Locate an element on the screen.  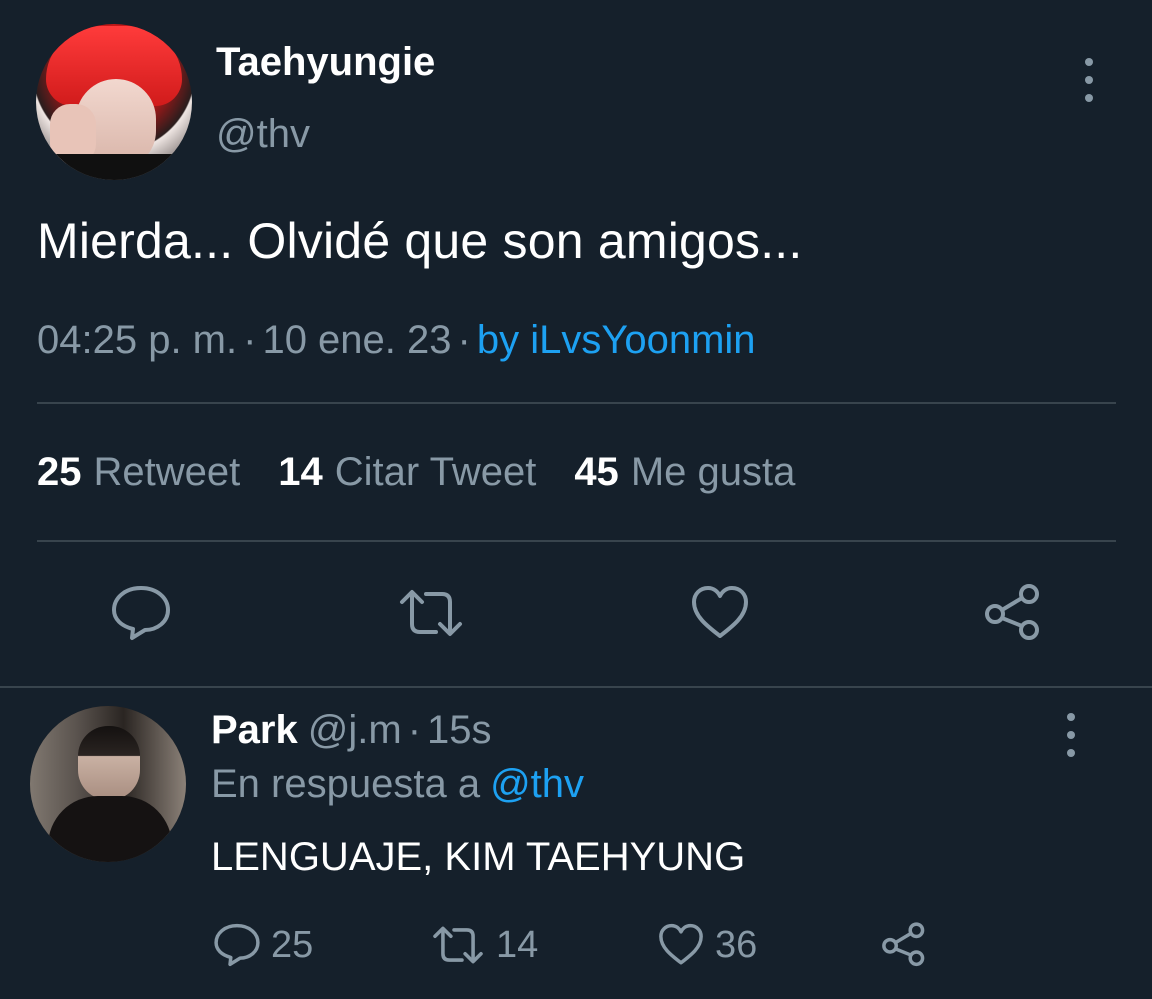
user-handle: @thv is located at coordinates (263, 134).